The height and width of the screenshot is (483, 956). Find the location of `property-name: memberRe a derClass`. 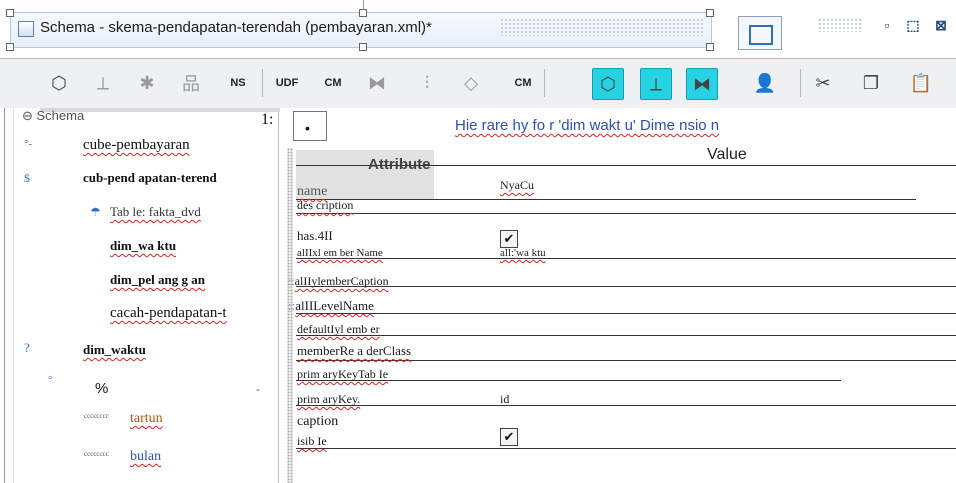

property-name: memberRe a derClass is located at coordinates (354, 351).